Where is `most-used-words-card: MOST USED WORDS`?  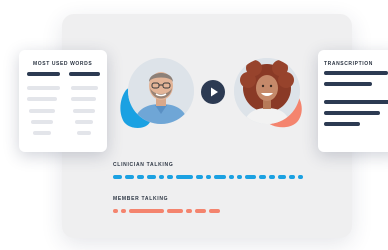 most-used-words-card: MOST USED WORDS is located at coordinates (63, 101).